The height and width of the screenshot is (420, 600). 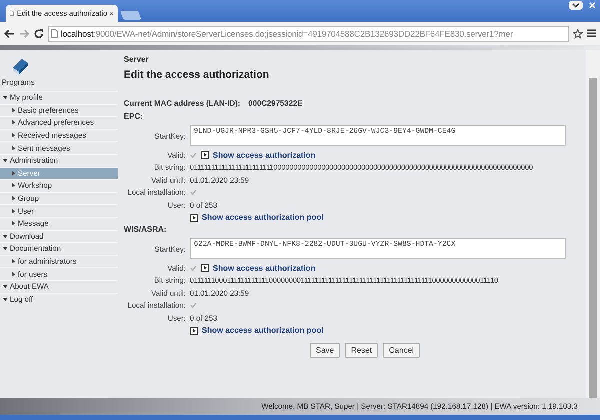 What do you see at coordinates (401, 350) in the screenshot?
I see `form-button: Cancel` at bounding box center [401, 350].